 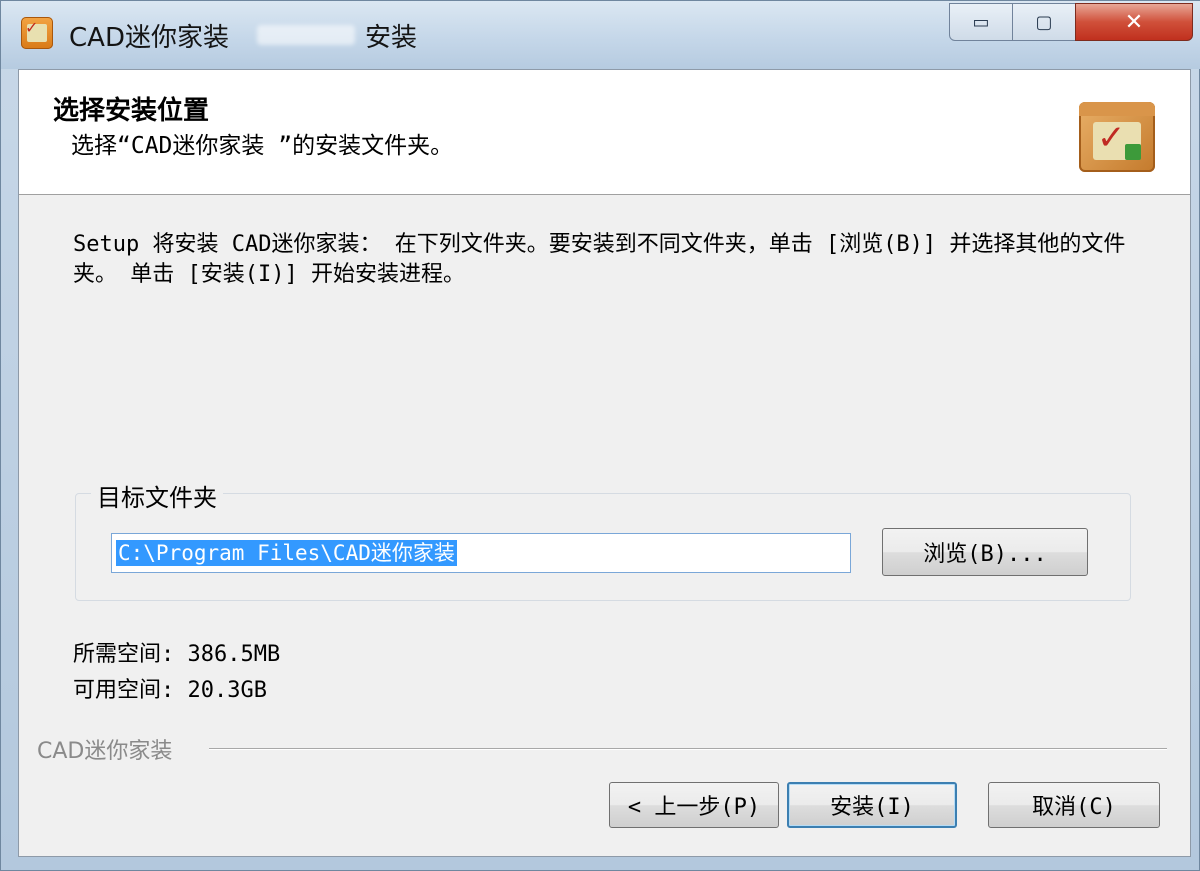 I want to click on available-space: 可用空间: 20.3GB, so click(x=170, y=690).